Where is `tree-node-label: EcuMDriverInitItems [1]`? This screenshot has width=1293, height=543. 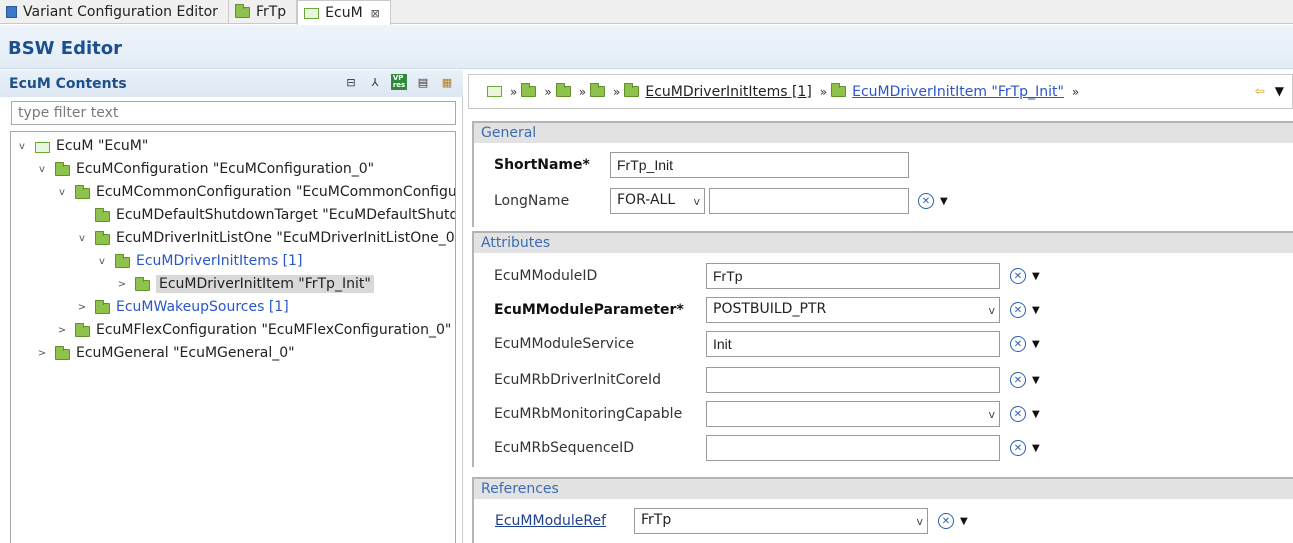
tree-node-label: EcuMDriverInitItems [1] is located at coordinates (219, 261).